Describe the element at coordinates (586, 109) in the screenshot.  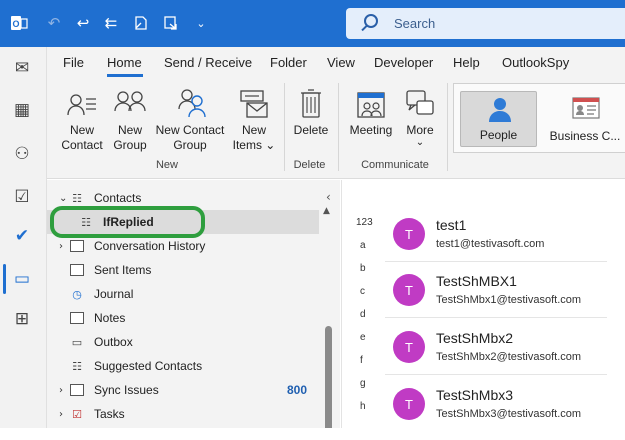
I see `business-card-icon` at that location.